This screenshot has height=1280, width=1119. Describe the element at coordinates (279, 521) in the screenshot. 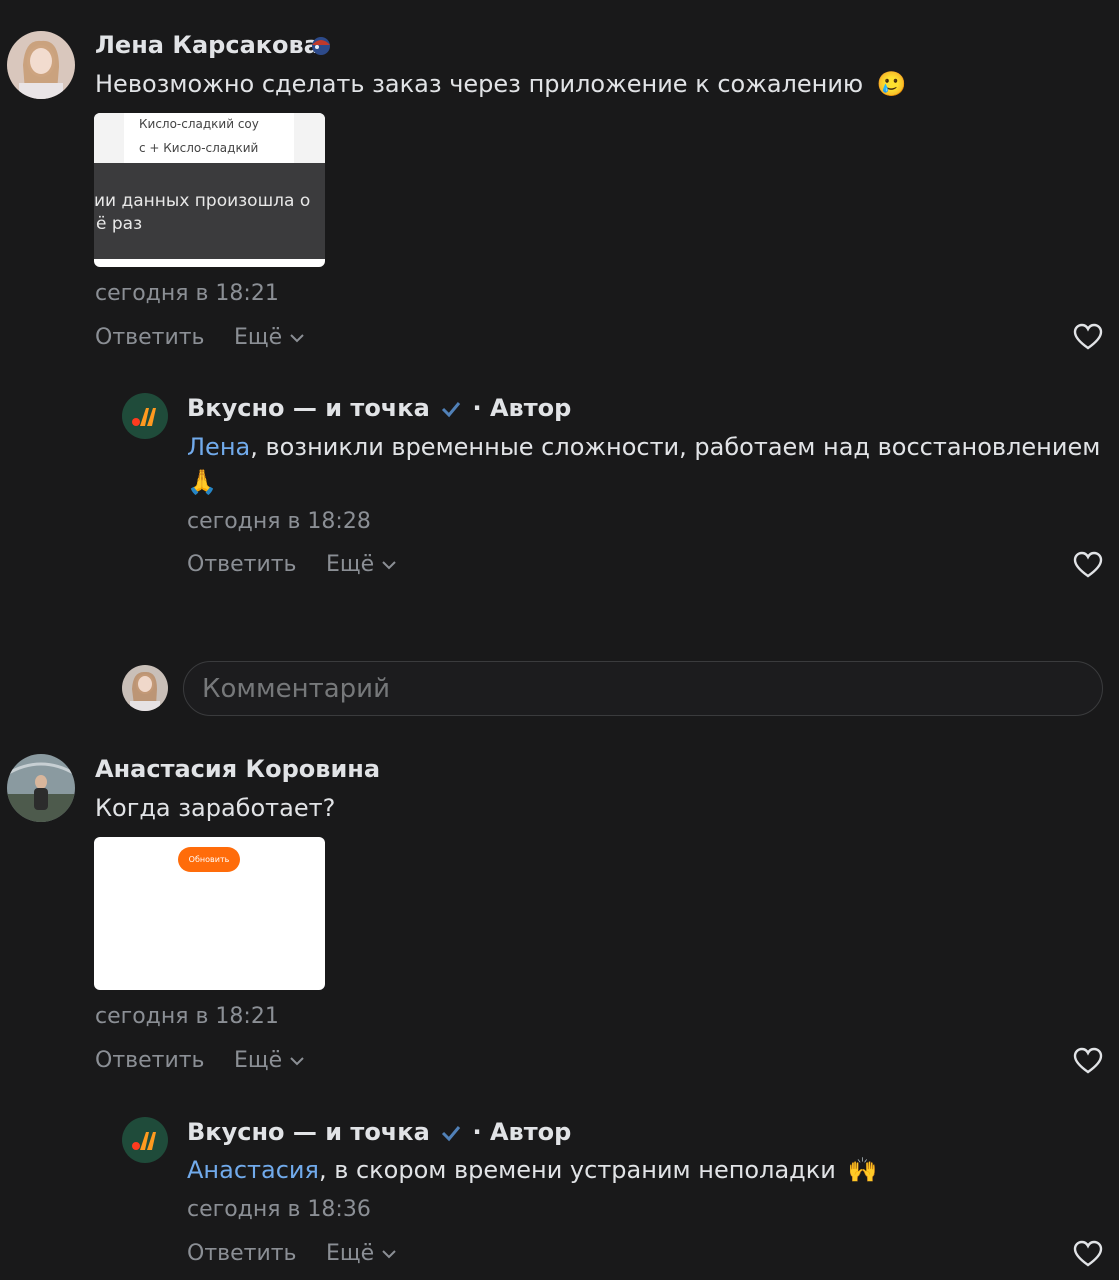

I see `reply-timestamp: сегодня в 18:28` at that location.